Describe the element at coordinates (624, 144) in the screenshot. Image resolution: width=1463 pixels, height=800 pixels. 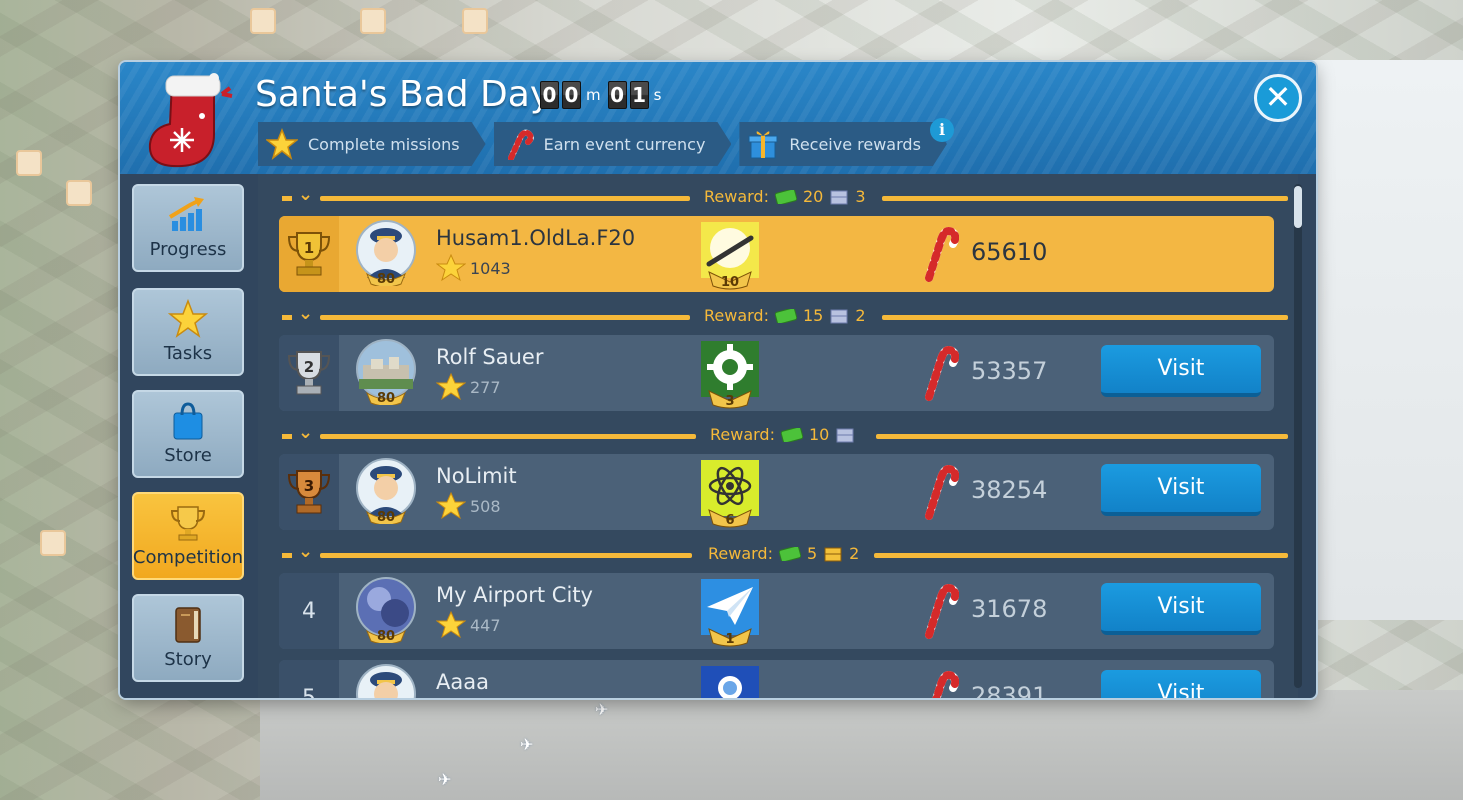
I see `step-label: Earn event currency` at that location.